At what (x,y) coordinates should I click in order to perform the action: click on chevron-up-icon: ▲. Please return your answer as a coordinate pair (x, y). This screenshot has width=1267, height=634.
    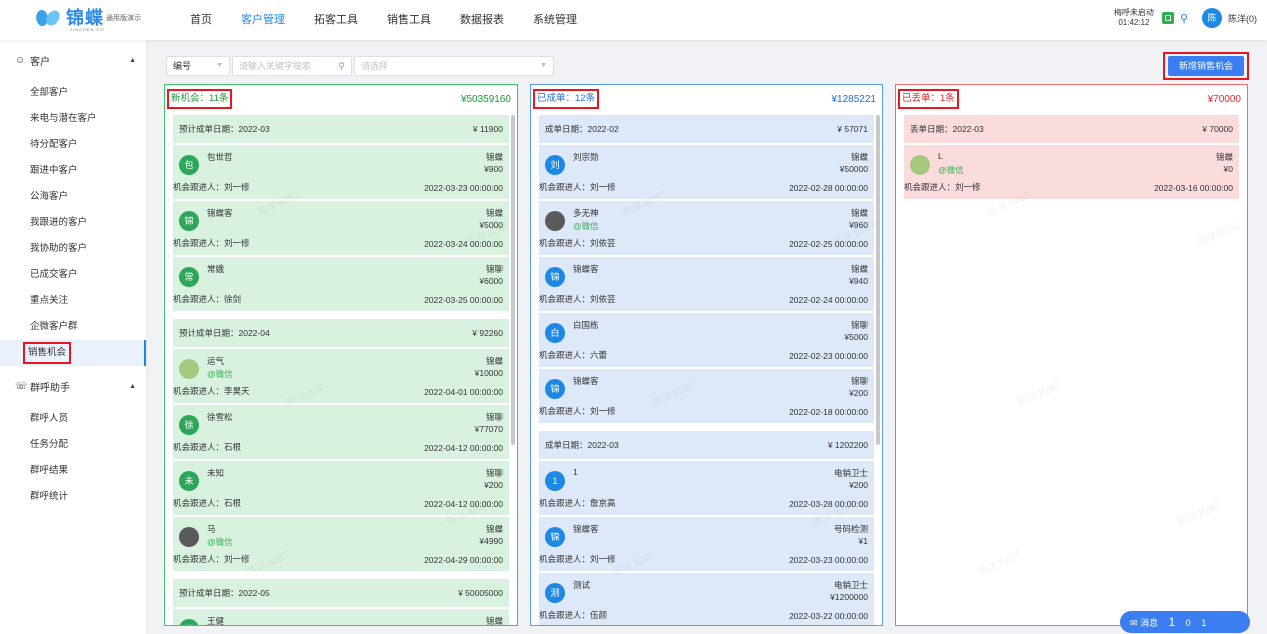
    Looking at the image, I should click on (132, 386).